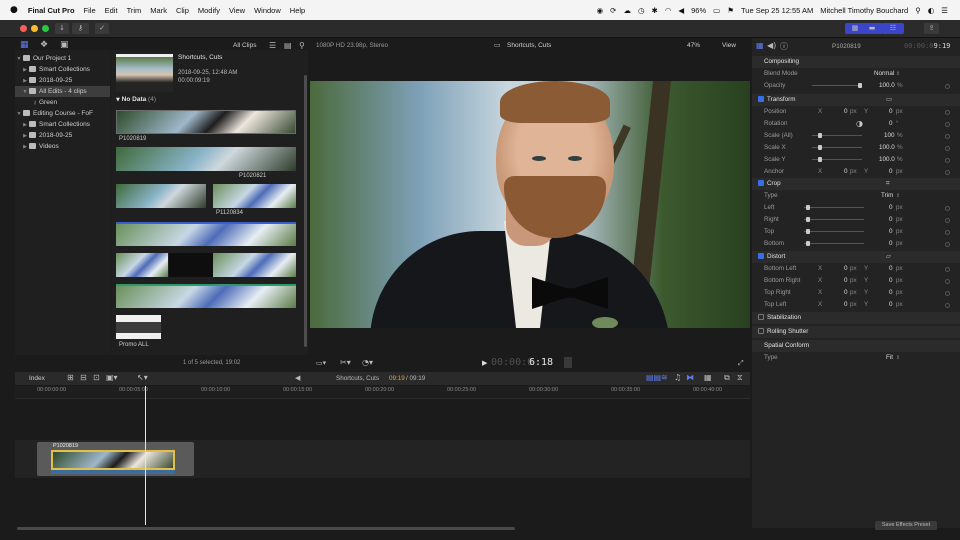 The height and width of the screenshot is (540, 960). What do you see at coordinates (23, 28) in the screenshot?
I see `close-window-button` at bounding box center [23, 28].